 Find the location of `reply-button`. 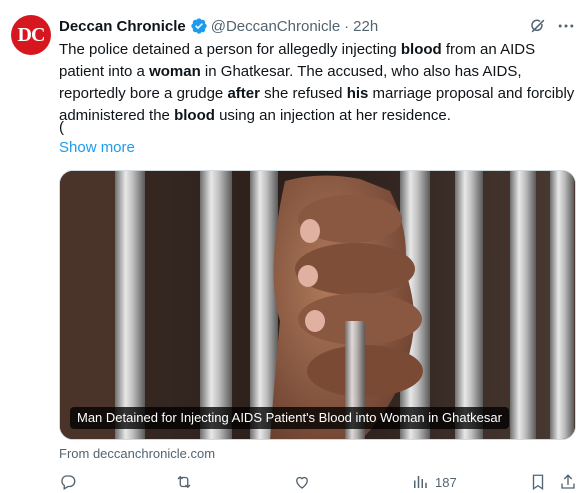

reply-button is located at coordinates (68, 482).